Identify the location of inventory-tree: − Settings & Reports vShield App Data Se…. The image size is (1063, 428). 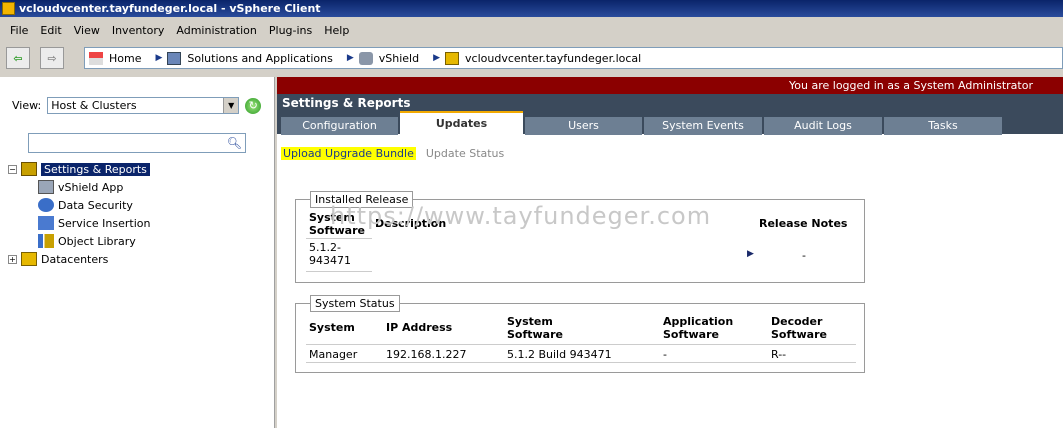
(138, 214).